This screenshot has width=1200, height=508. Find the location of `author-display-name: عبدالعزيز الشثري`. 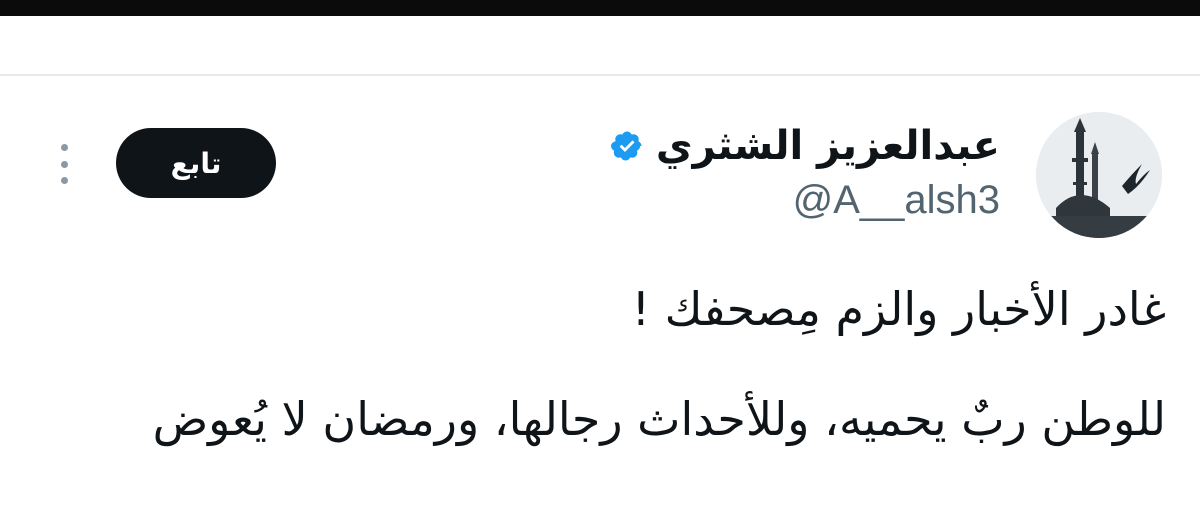

author-display-name: عبدالعزيز الشثري is located at coordinates (828, 146).